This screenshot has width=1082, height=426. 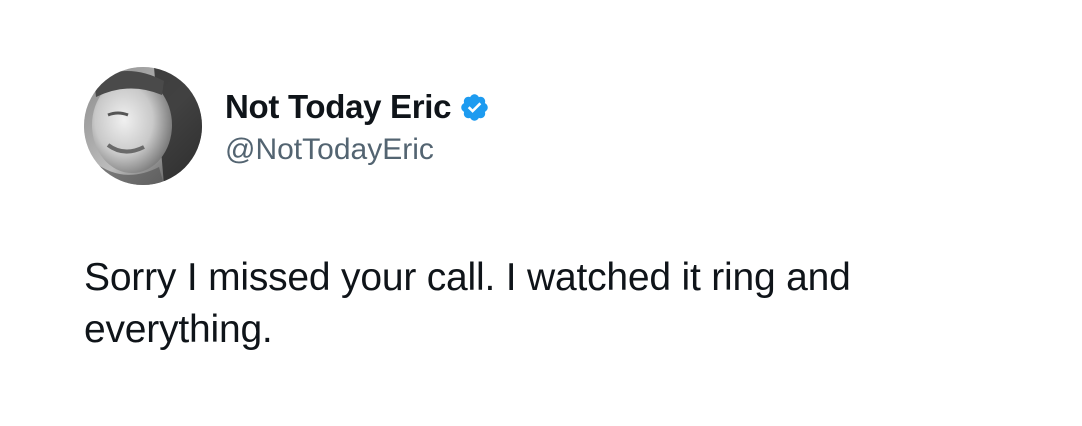 I want to click on avatar, so click(x=143, y=126).